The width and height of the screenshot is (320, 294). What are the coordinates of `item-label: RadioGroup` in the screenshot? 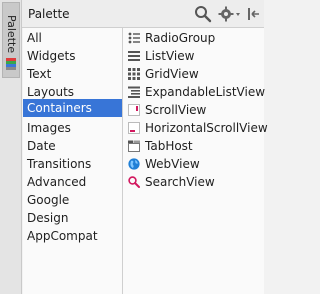 It's located at (180, 38).